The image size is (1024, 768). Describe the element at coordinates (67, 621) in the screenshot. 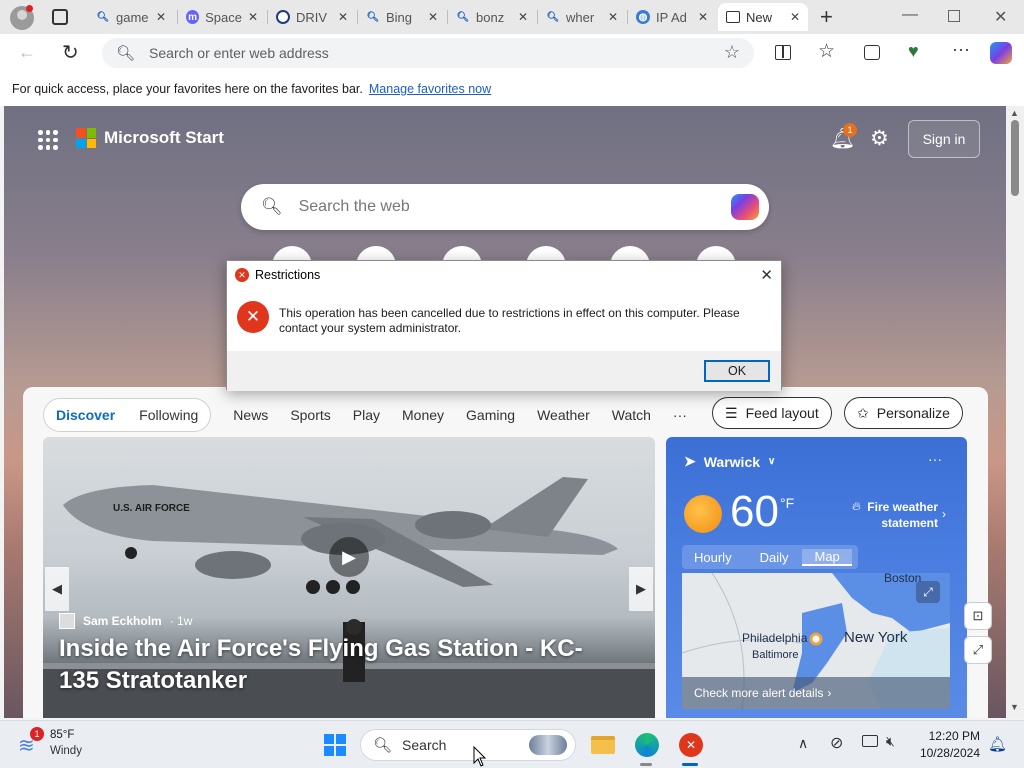

I see `author-avatar` at that location.